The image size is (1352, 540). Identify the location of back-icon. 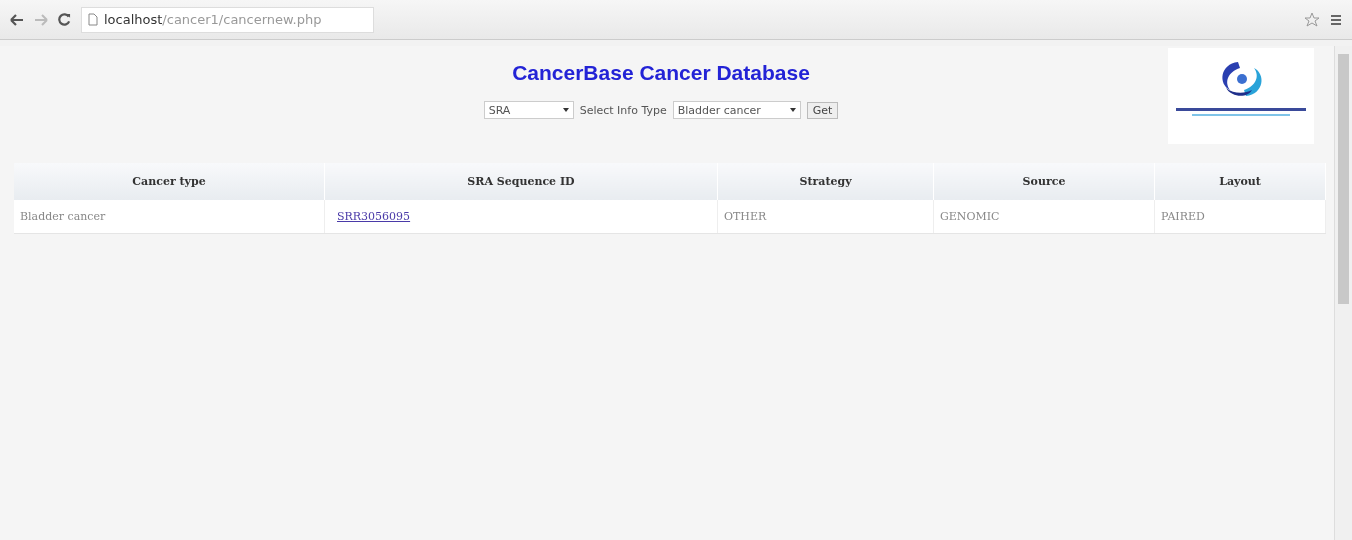
(17, 19).